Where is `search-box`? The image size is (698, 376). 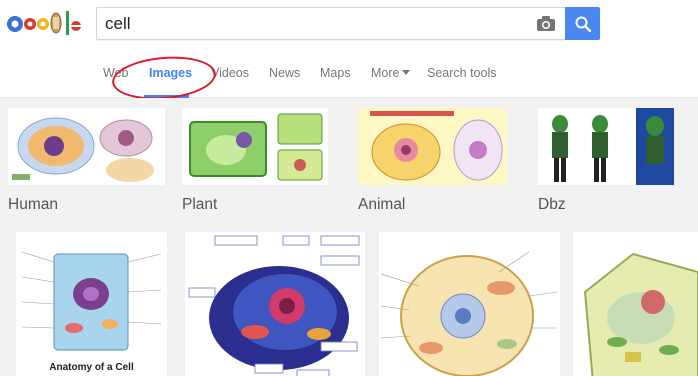
search-box is located at coordinates (330, 23).